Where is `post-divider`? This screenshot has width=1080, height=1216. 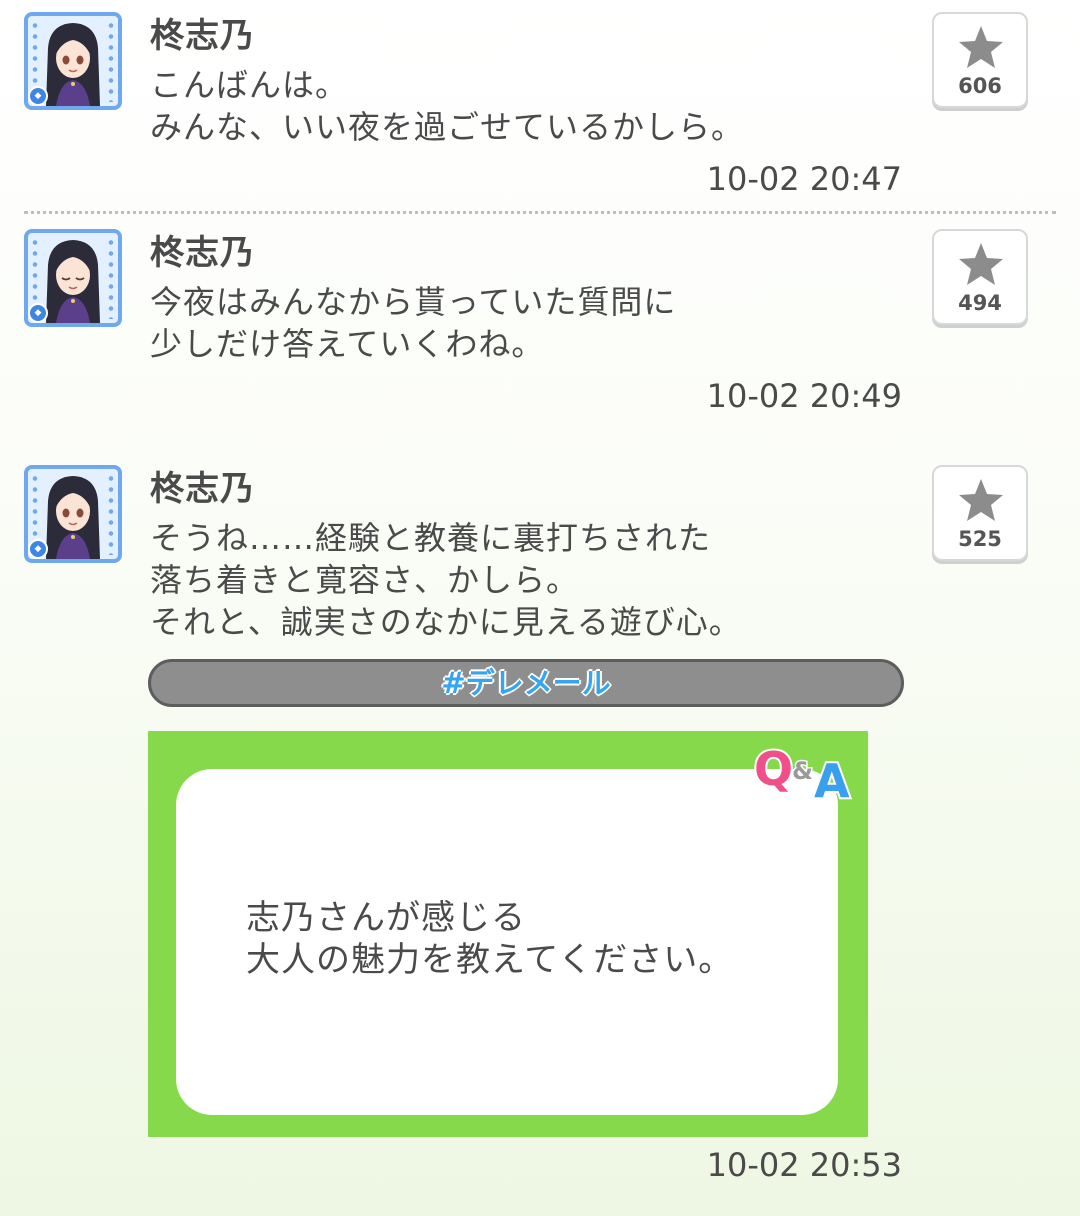
post-divider is located at coordinates (540, 212).